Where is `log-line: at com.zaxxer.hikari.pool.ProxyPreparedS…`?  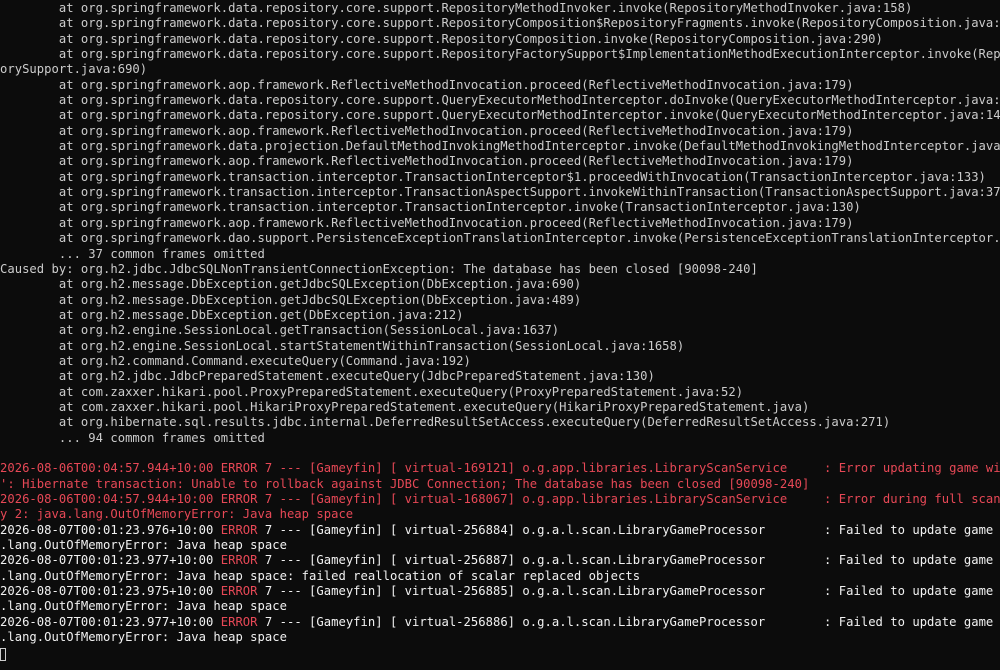 log-line: at com.zaxxer.hikari.pool.ProxyPreparedS… is located at coordinates (372, 391).